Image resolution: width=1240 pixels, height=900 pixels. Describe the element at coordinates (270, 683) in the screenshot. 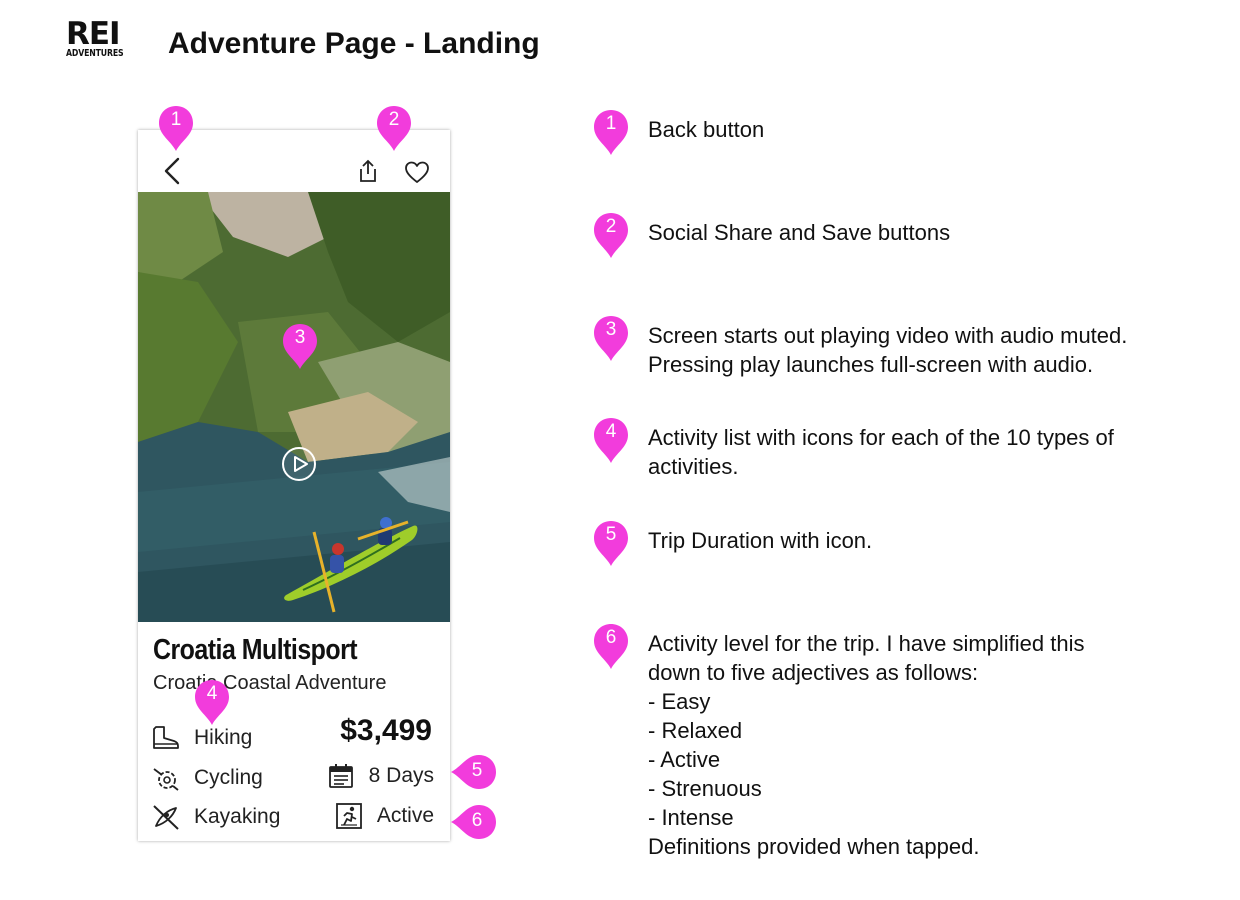

I see `trip-subtitle: Croatia Coastal Adventure` at that location.